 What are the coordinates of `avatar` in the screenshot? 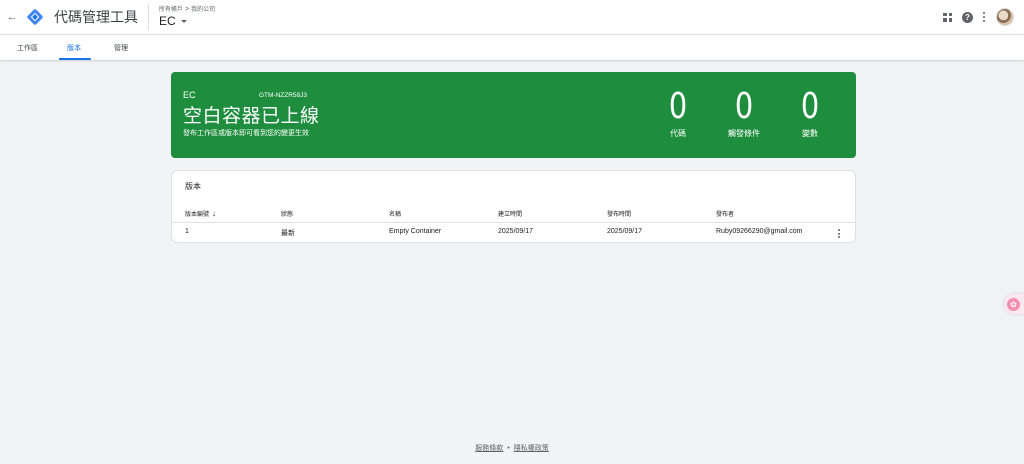 It's located at (1005, 17).